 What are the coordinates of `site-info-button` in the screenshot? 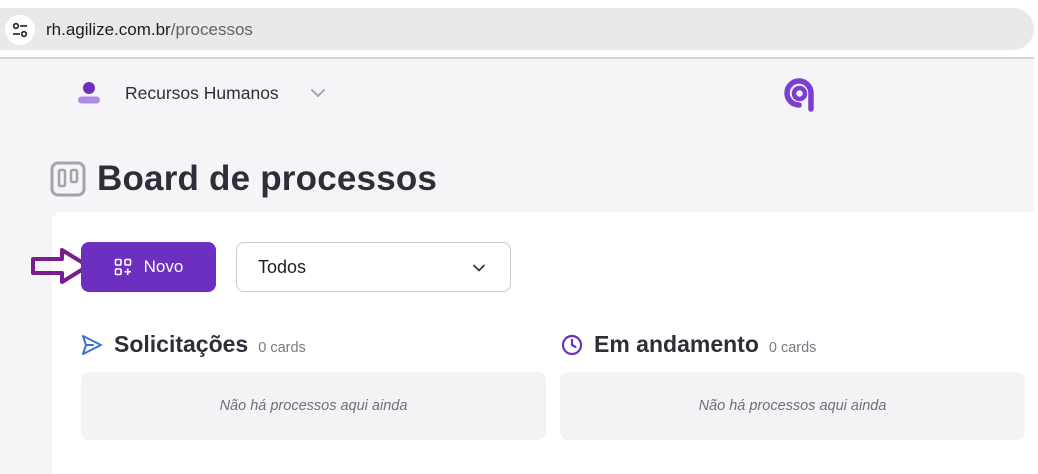 It's located at (20, 30).